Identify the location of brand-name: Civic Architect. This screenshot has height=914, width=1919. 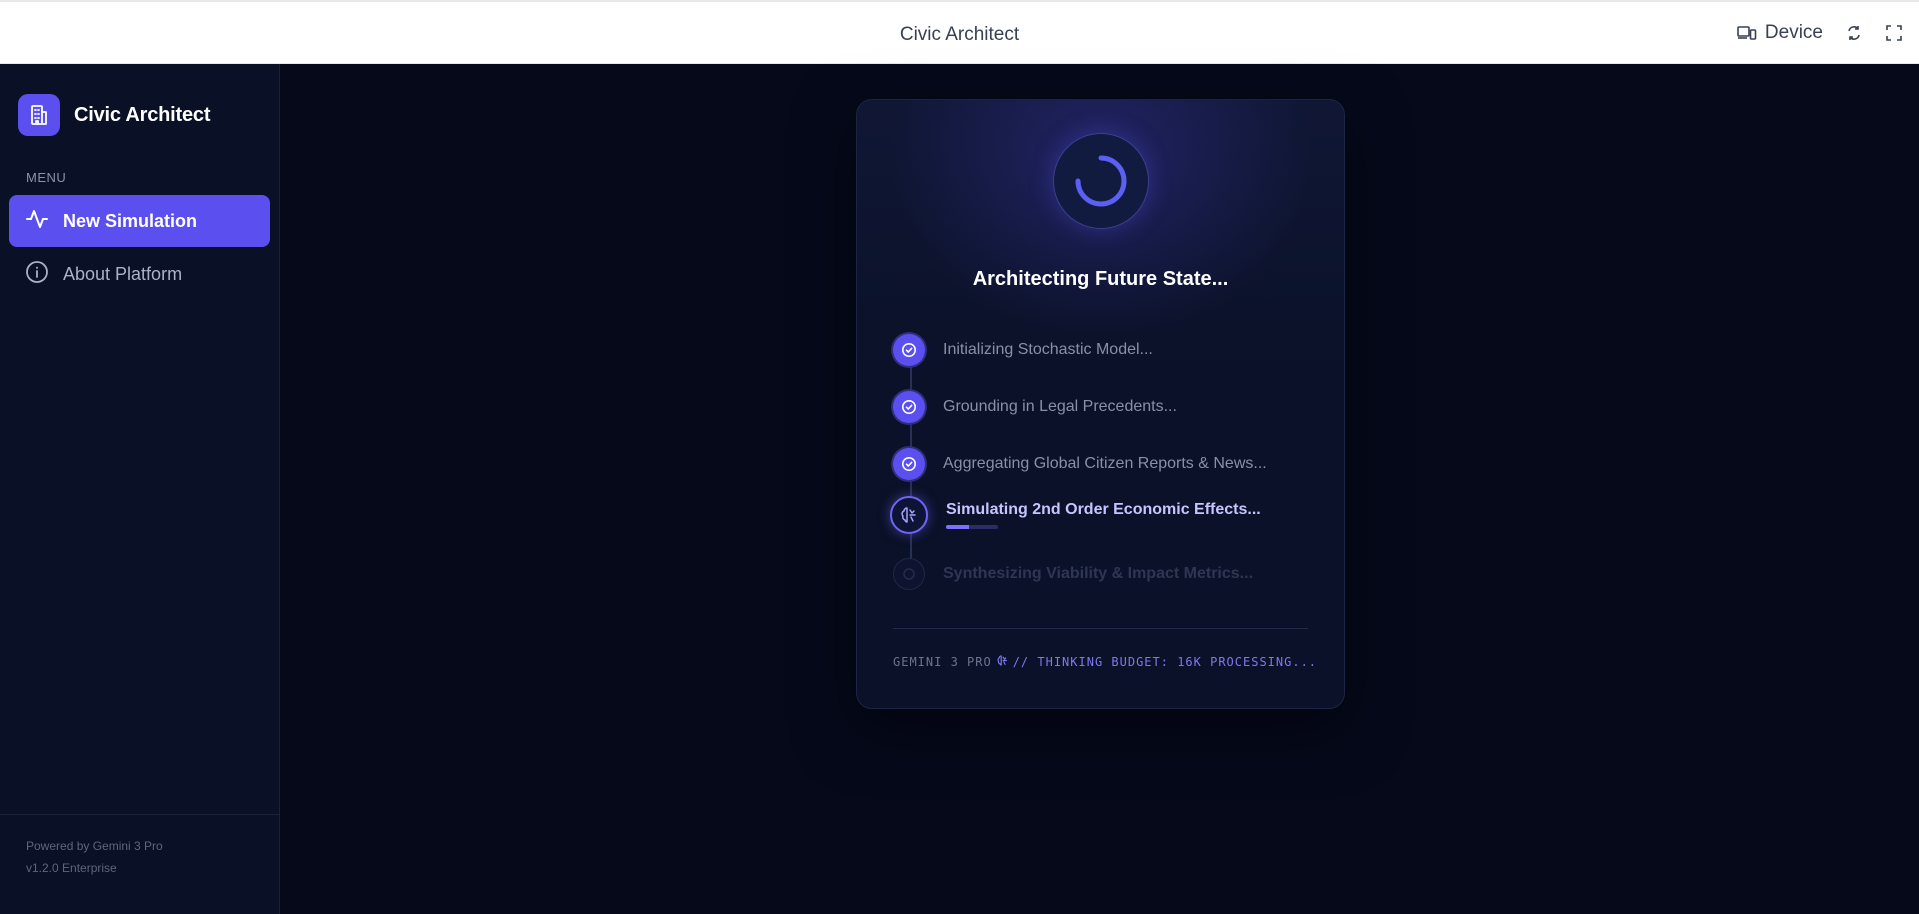
(142, 114).